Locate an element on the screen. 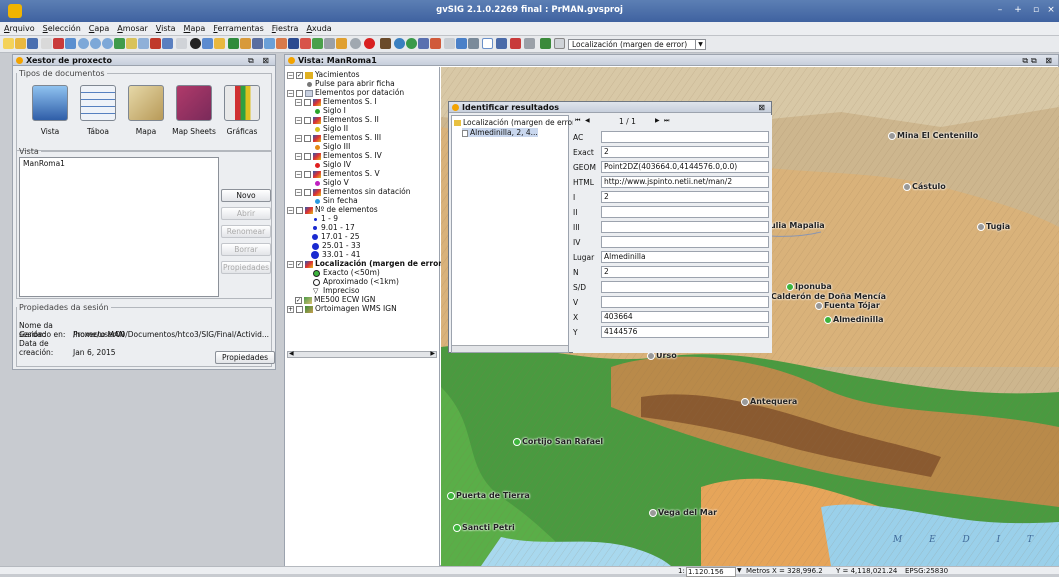  toc-ortoimagen: + Ortoimagen WMS IGN is located at coordinates (342, 308).